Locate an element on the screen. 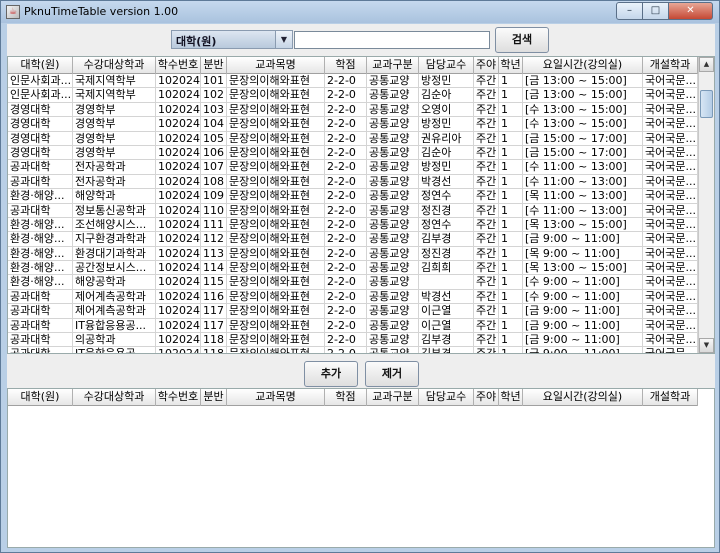 The image size is (720, 553). selected-column-header: 담당교수 is located at coordinates (446, 397).